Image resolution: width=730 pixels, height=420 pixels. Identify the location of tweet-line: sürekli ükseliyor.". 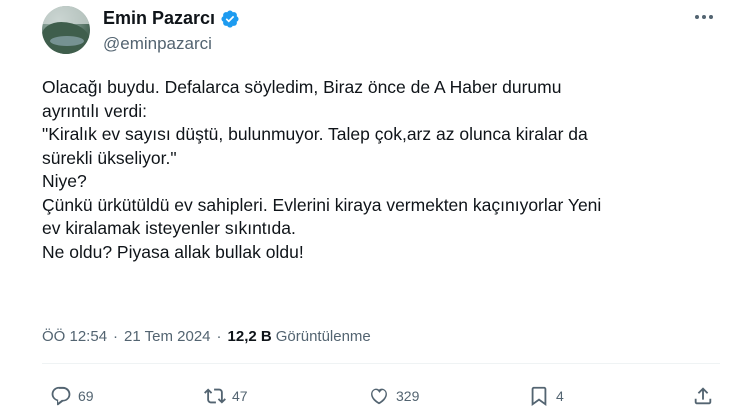
(109, 157).